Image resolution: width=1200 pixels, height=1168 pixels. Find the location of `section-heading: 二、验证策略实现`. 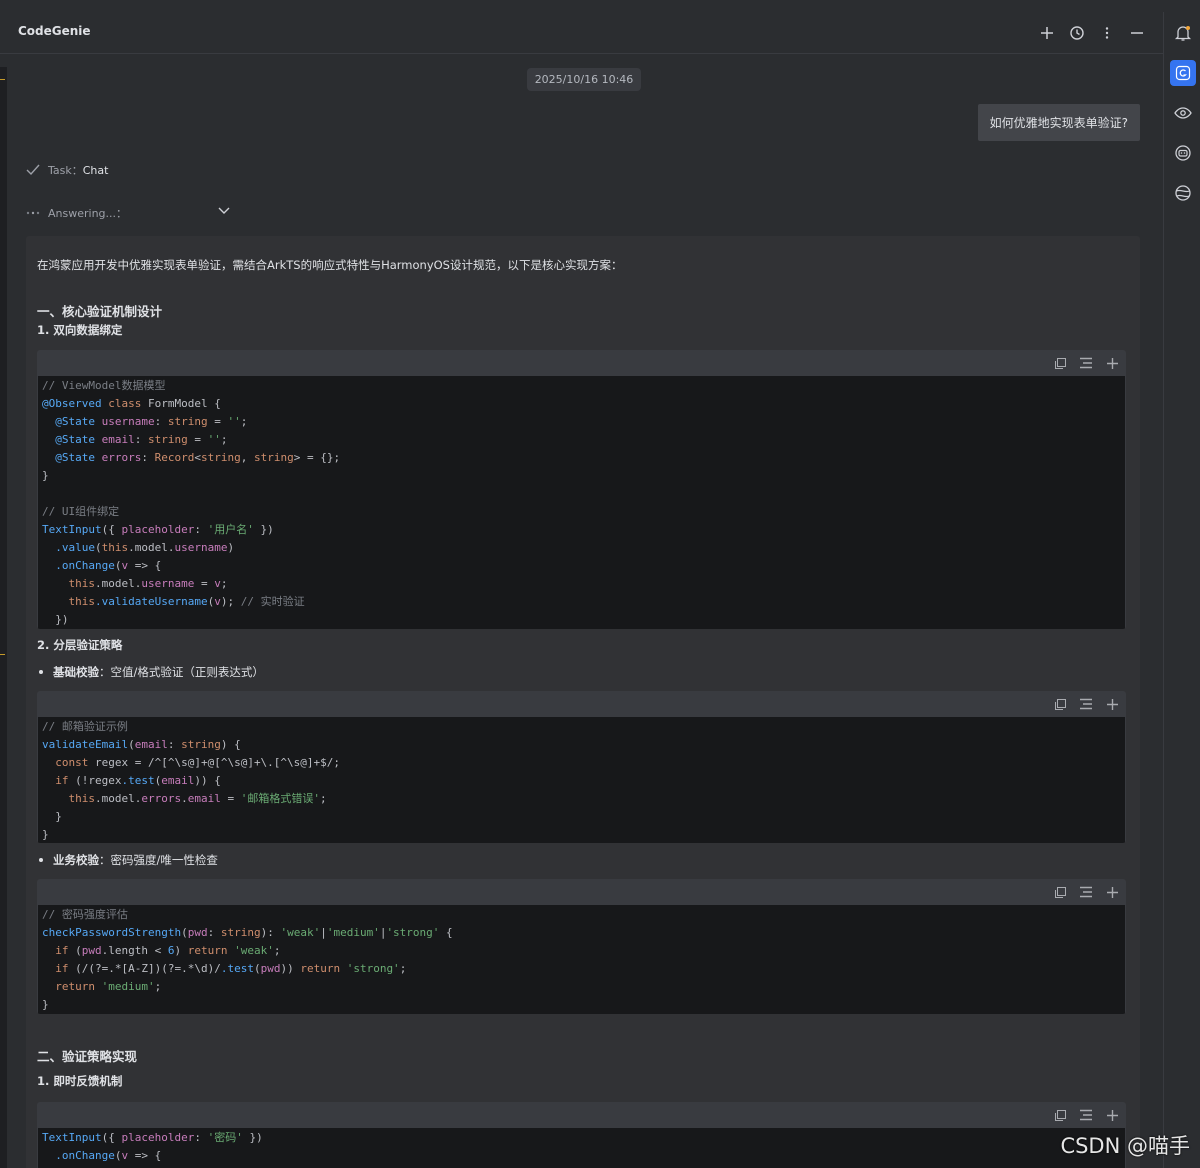

section-heading: 二、验证策略实现 is located at coordinates (87, 1056).